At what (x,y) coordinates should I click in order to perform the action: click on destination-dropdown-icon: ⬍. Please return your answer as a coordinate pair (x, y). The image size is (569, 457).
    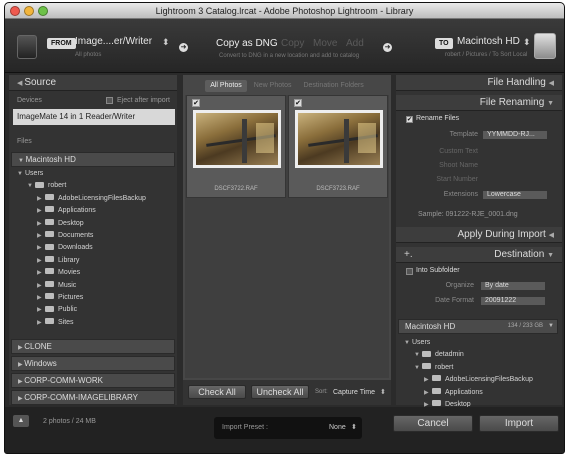
    Looking at the image, I should click on (527, 42).